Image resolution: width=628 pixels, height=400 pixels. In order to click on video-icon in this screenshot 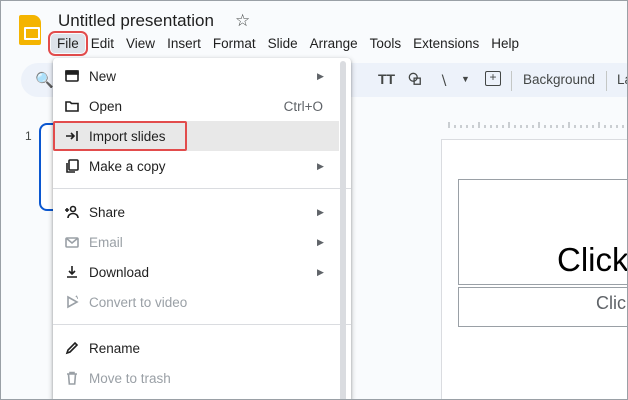, I will do `click(73, 302)`.